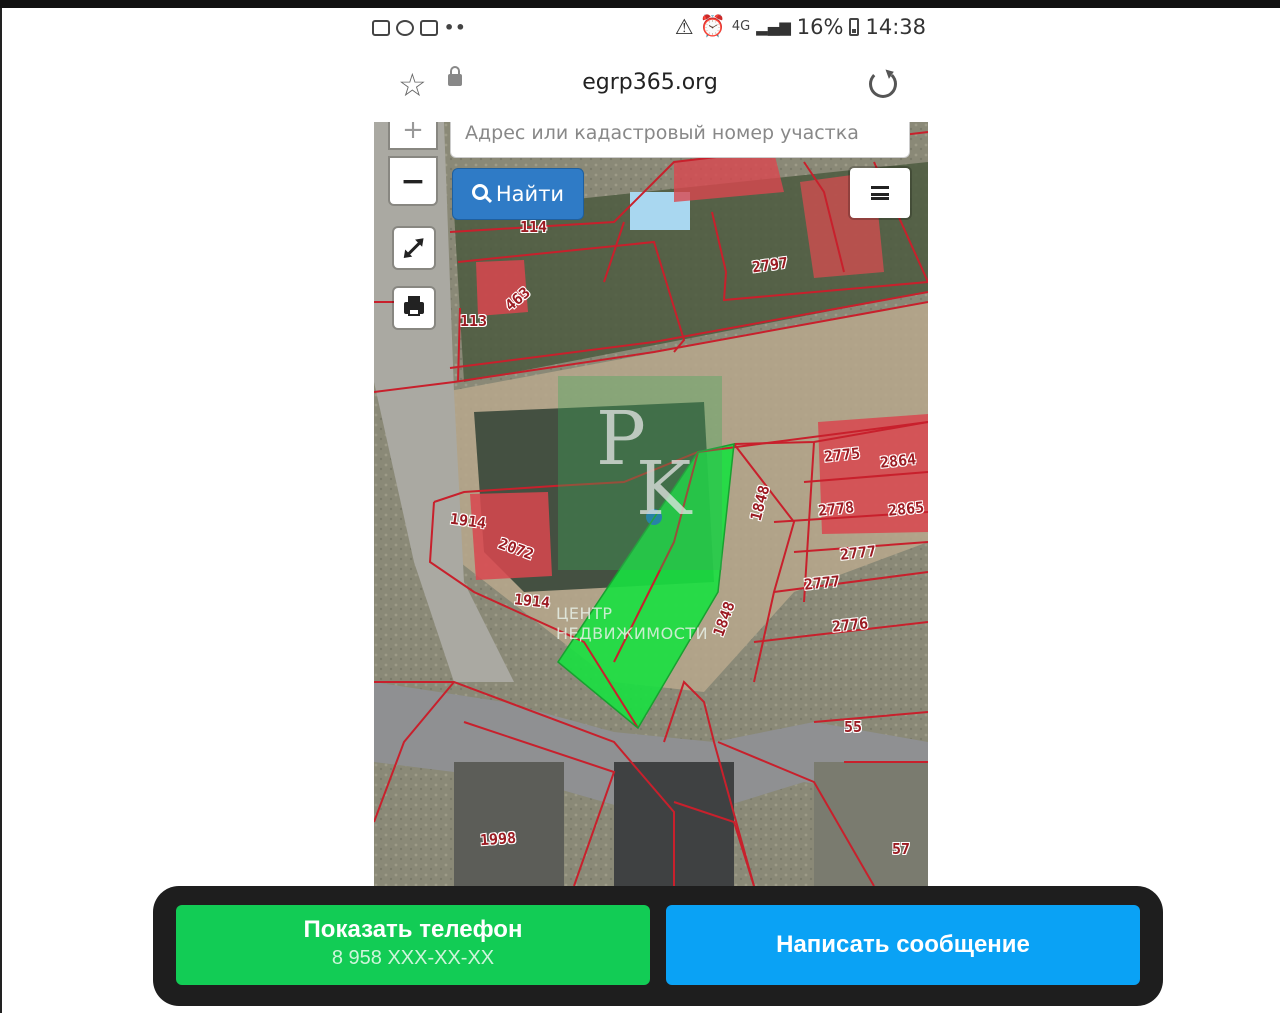  Describe the element at coordinates (405, 27) in the screenshot. I see `viber-icon` at that location.